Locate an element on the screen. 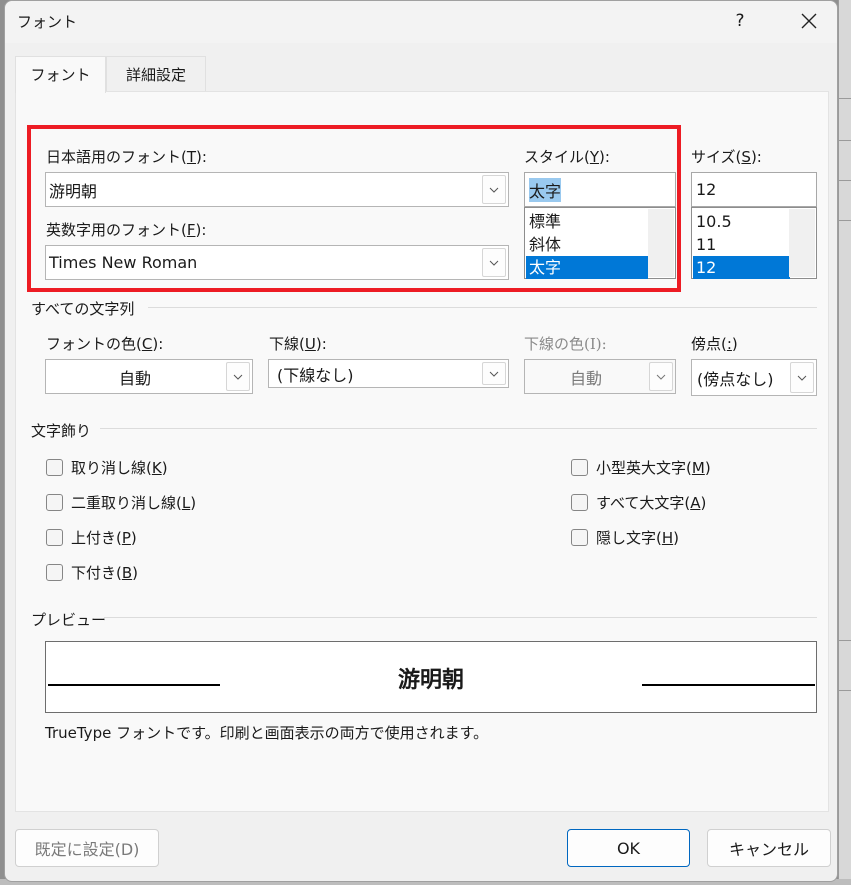 The width and height of the screenshot is (851, 885). strikethrough-checkbox: 取り消し線(K) is located at coordinates (107, 467).